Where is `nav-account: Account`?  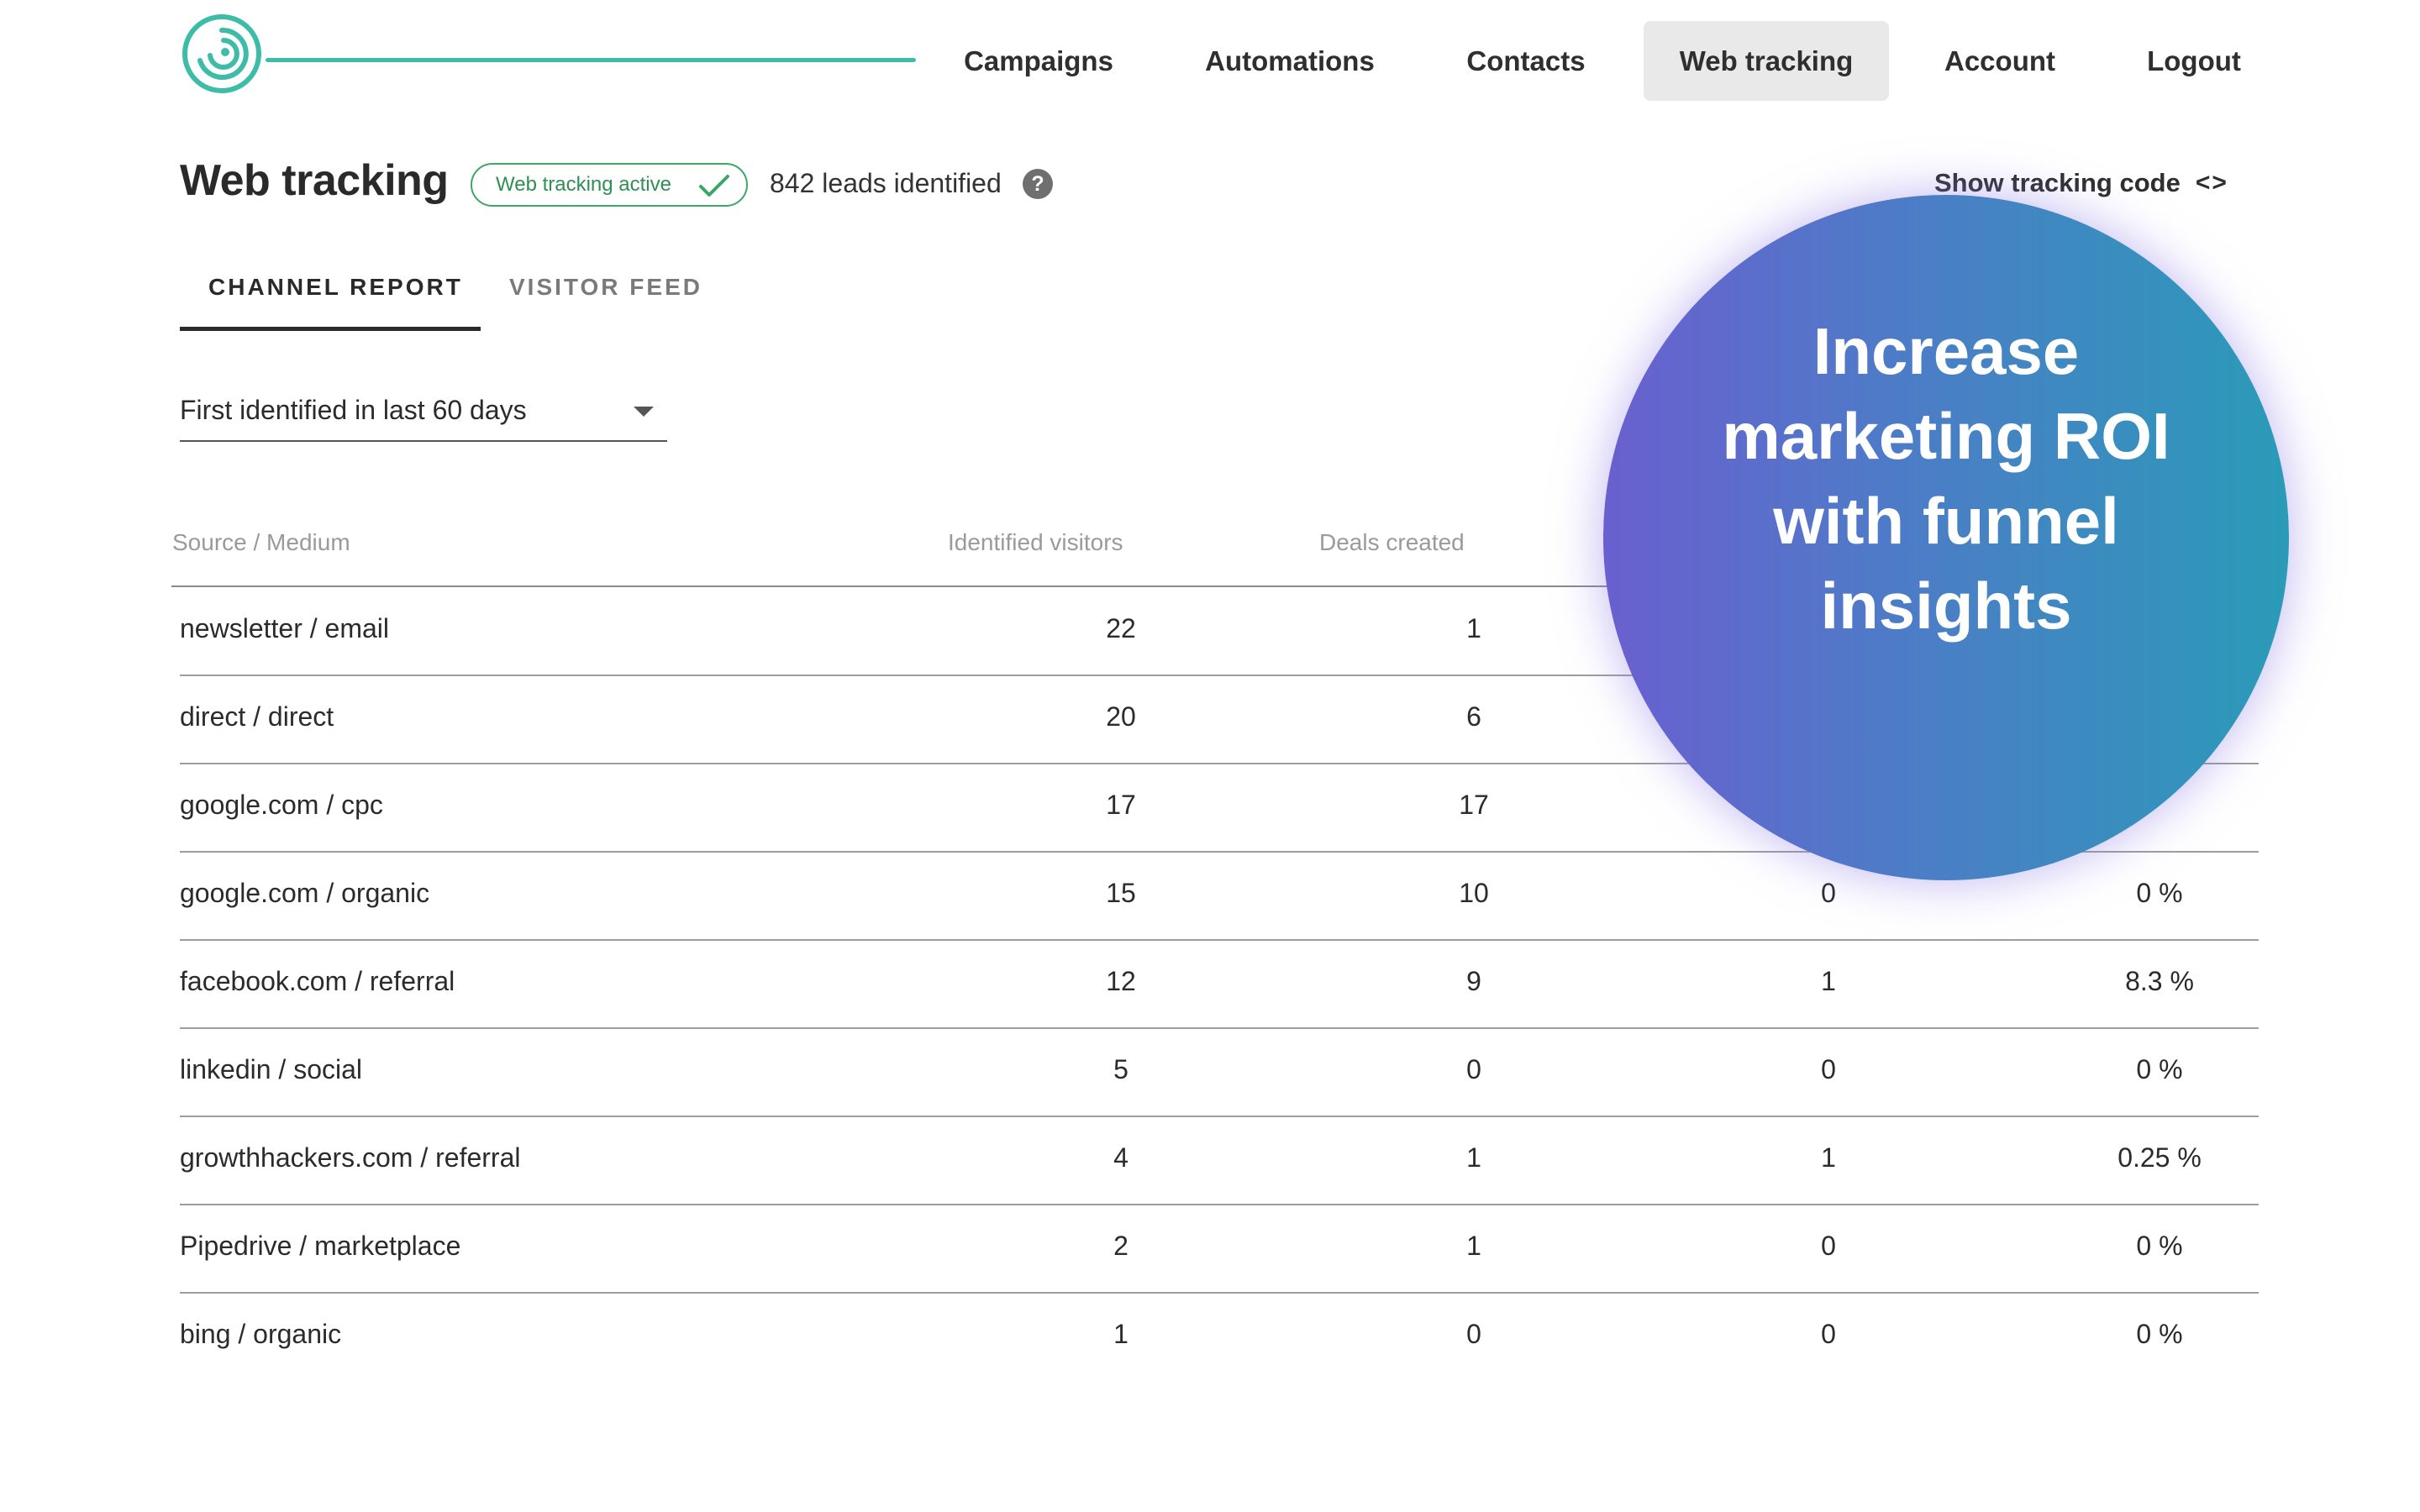 nav-account: Account is located at coordinates (1999, 61).